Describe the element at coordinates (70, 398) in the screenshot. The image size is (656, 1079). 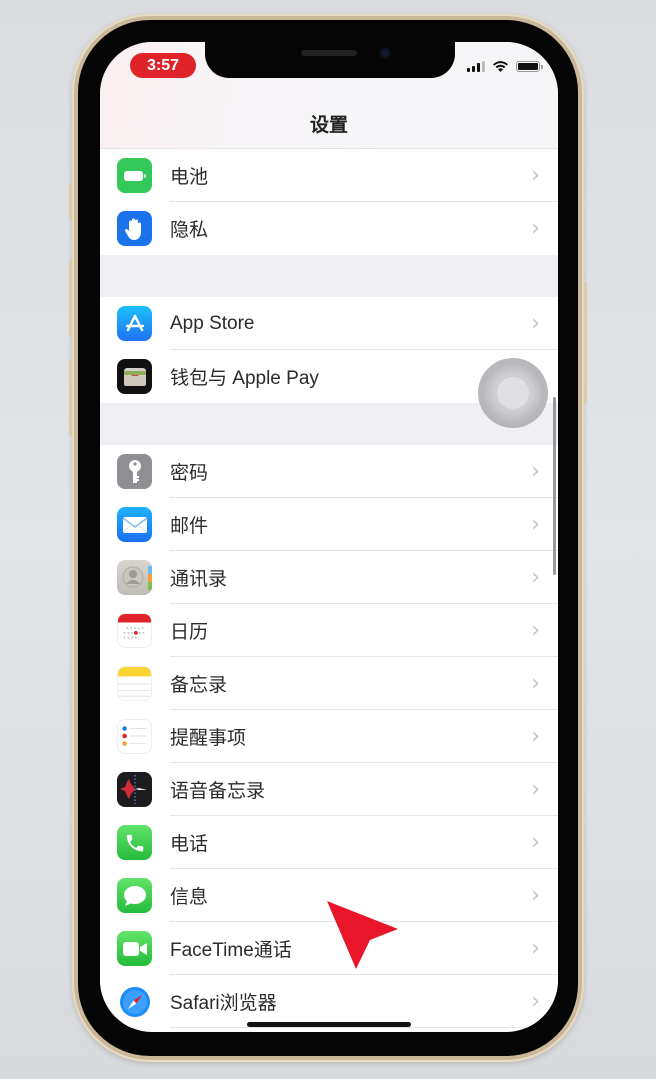
I see `volume-down-button` at that location.